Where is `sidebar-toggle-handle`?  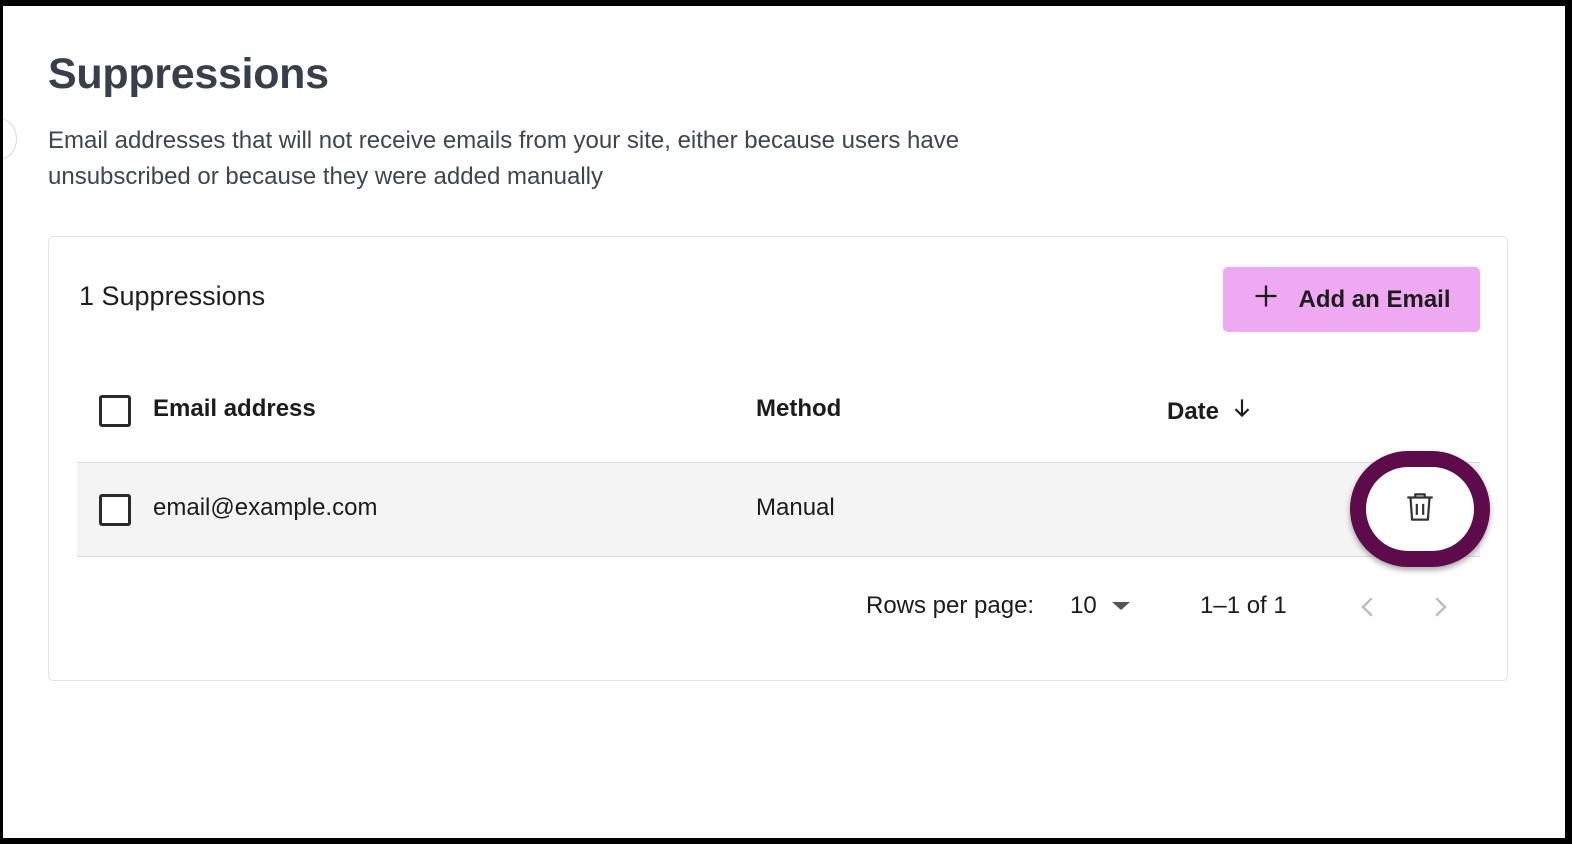 sidebar-toggle-handle is located at coordinates (10, 139).